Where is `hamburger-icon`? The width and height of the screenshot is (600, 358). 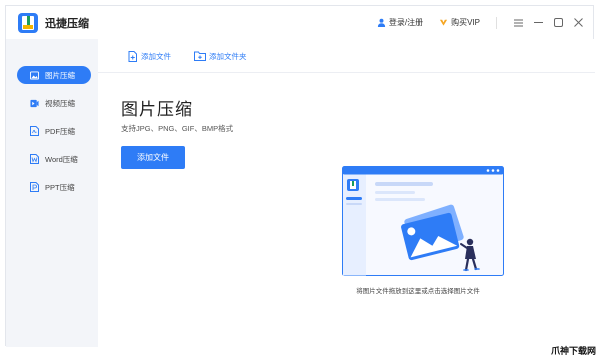 hamburger-icon is located at coordinates (518, 22).